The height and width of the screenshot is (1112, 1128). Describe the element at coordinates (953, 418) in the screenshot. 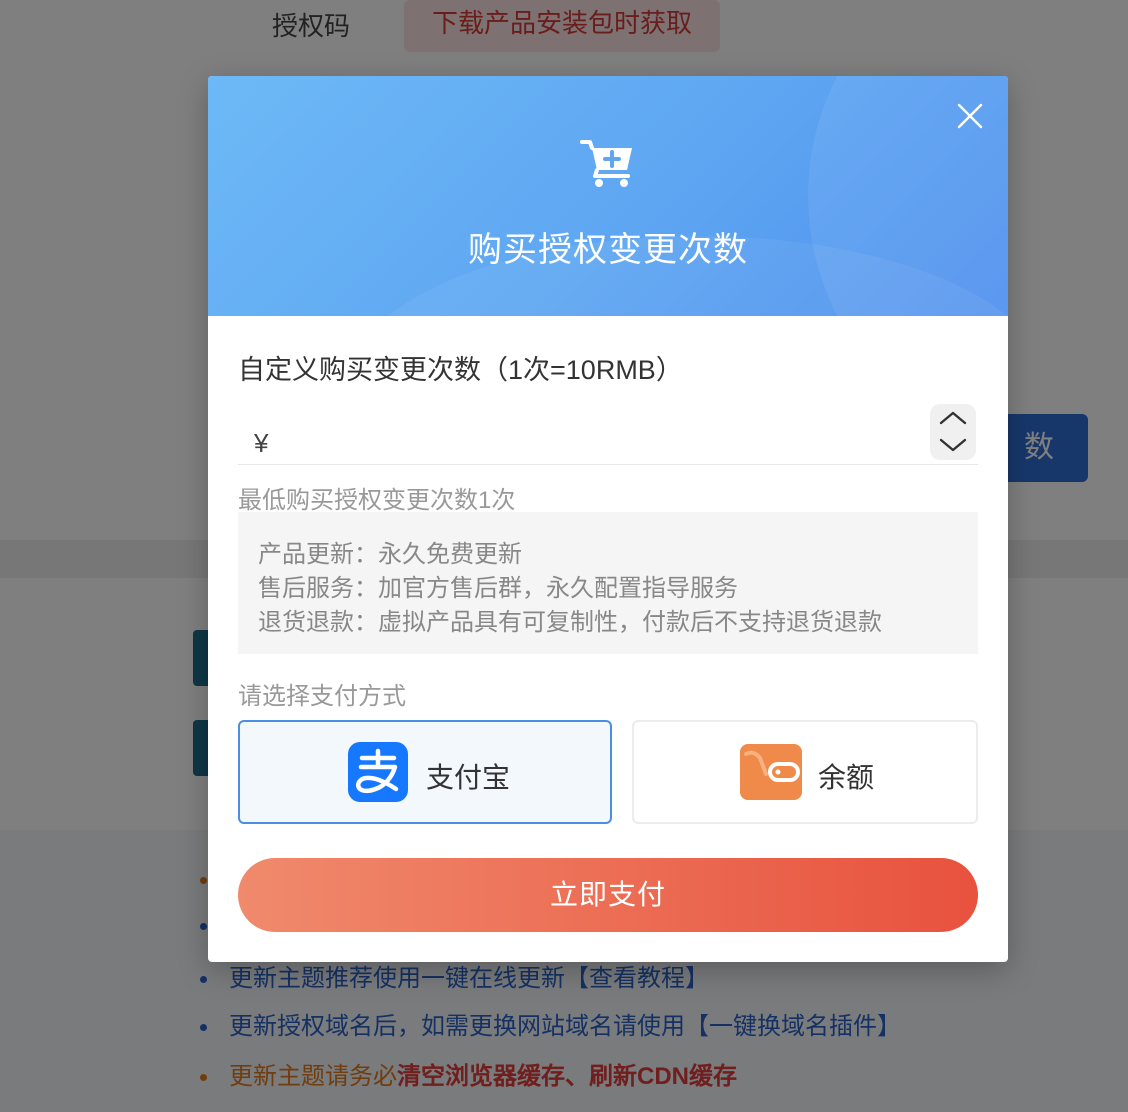

I see `chevron-up-icon` at that location.